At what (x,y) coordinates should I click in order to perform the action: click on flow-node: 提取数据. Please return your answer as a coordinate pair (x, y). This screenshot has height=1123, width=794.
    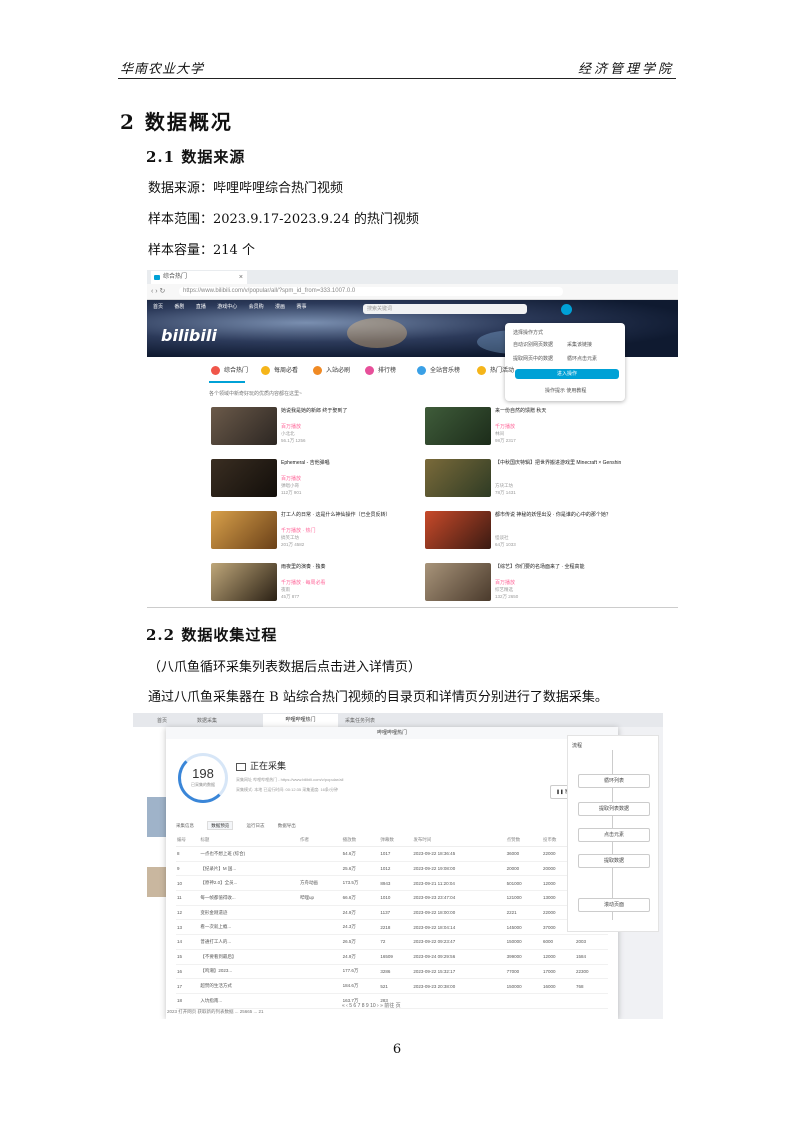
    Looking at the image, I should click on (614, 861).